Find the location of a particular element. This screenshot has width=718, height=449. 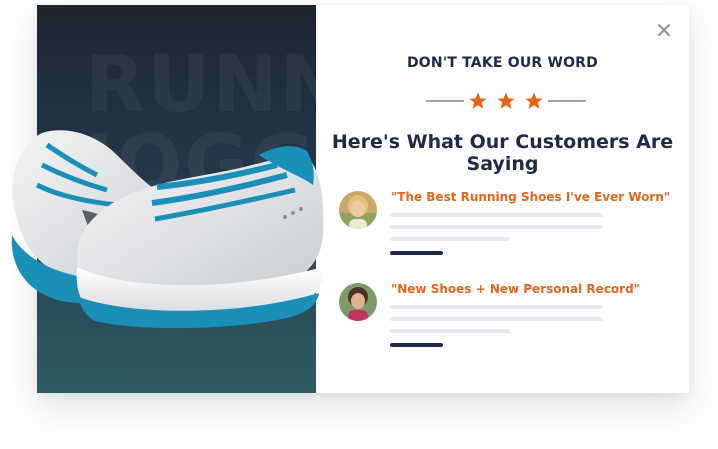

eyebrow-heading: DON'T TAKE OUR WORD is located at coordinates (502, 63).